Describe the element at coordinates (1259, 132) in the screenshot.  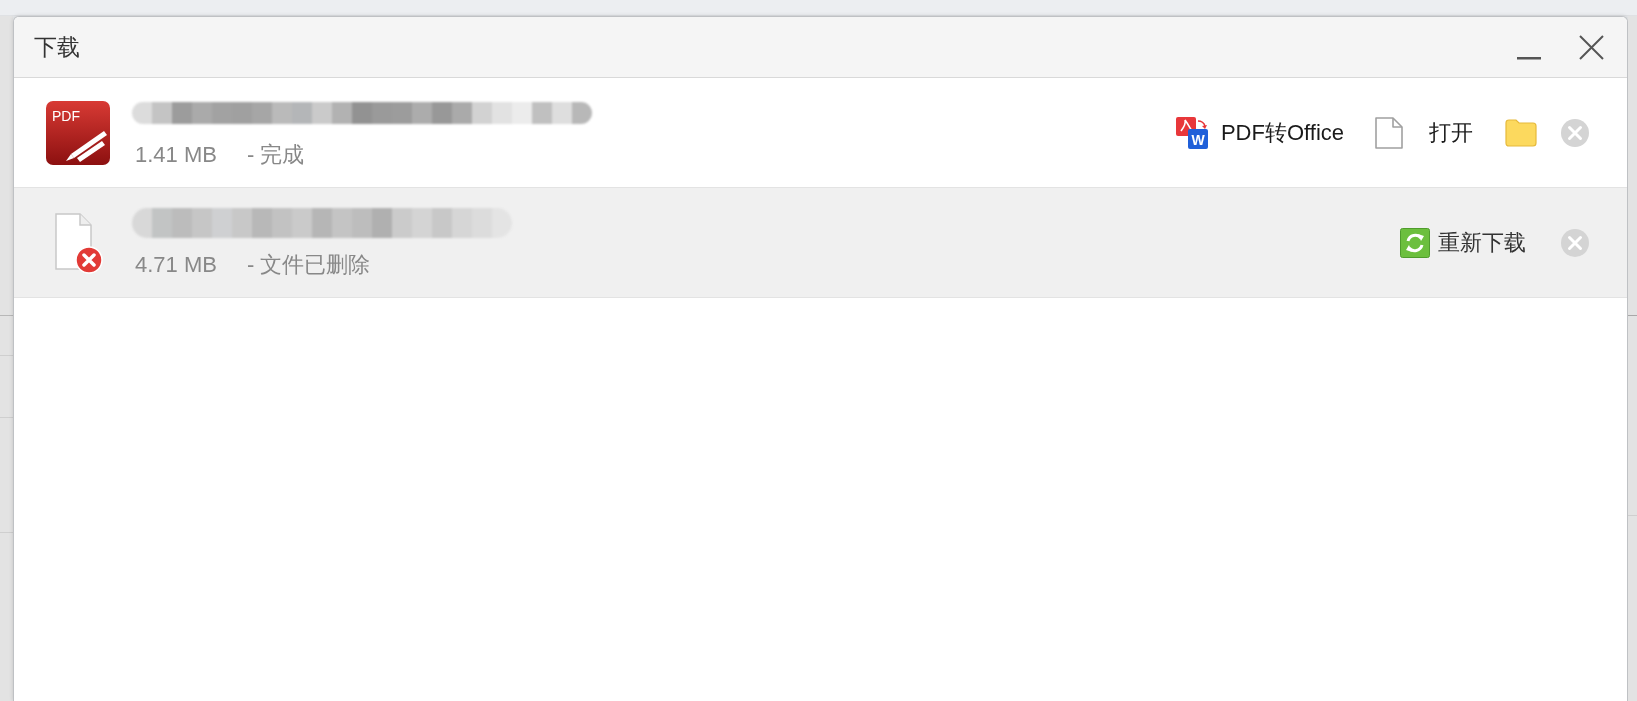
I see `pdf-to-office-button: W PDF转Office` at that location.